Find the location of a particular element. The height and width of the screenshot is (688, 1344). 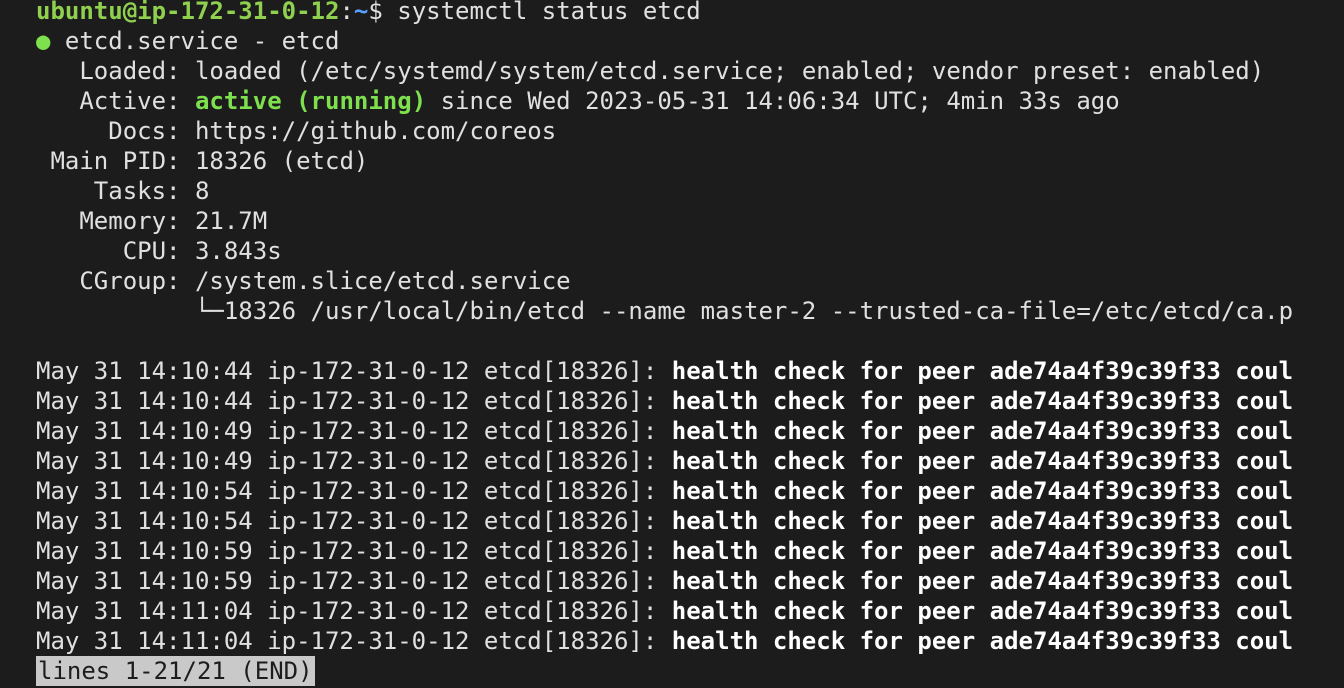

docs-key: Docs: is located at coordinates (115, 131).